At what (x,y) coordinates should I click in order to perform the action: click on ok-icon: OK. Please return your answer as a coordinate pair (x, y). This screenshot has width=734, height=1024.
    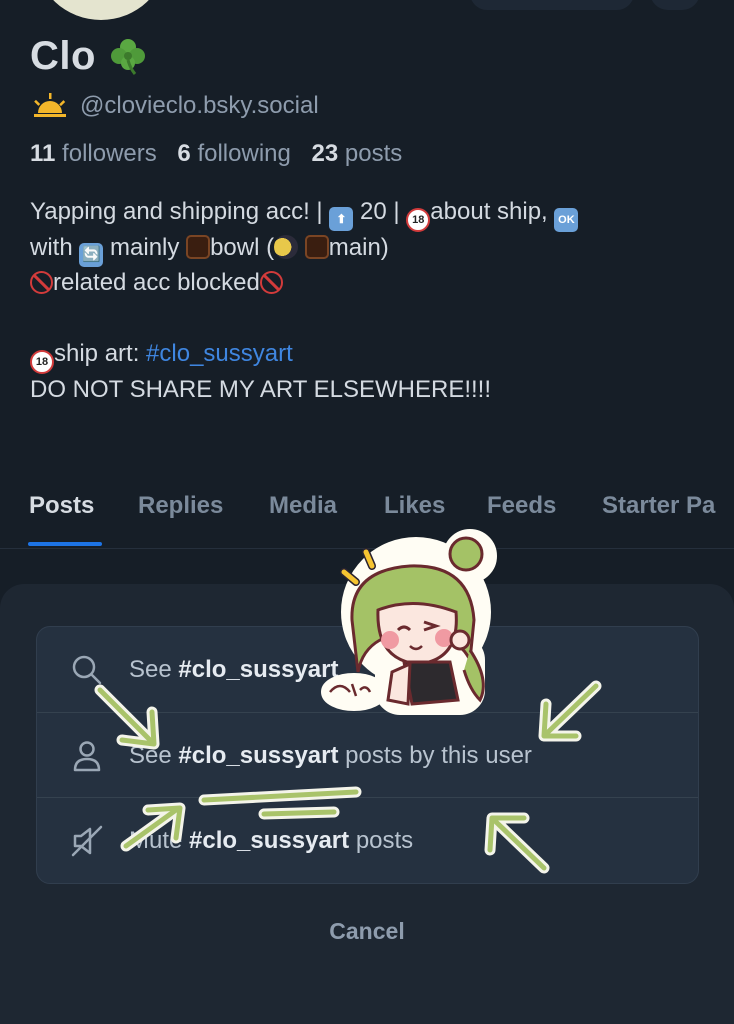
    Looking at the image, I should click on (566, 220).